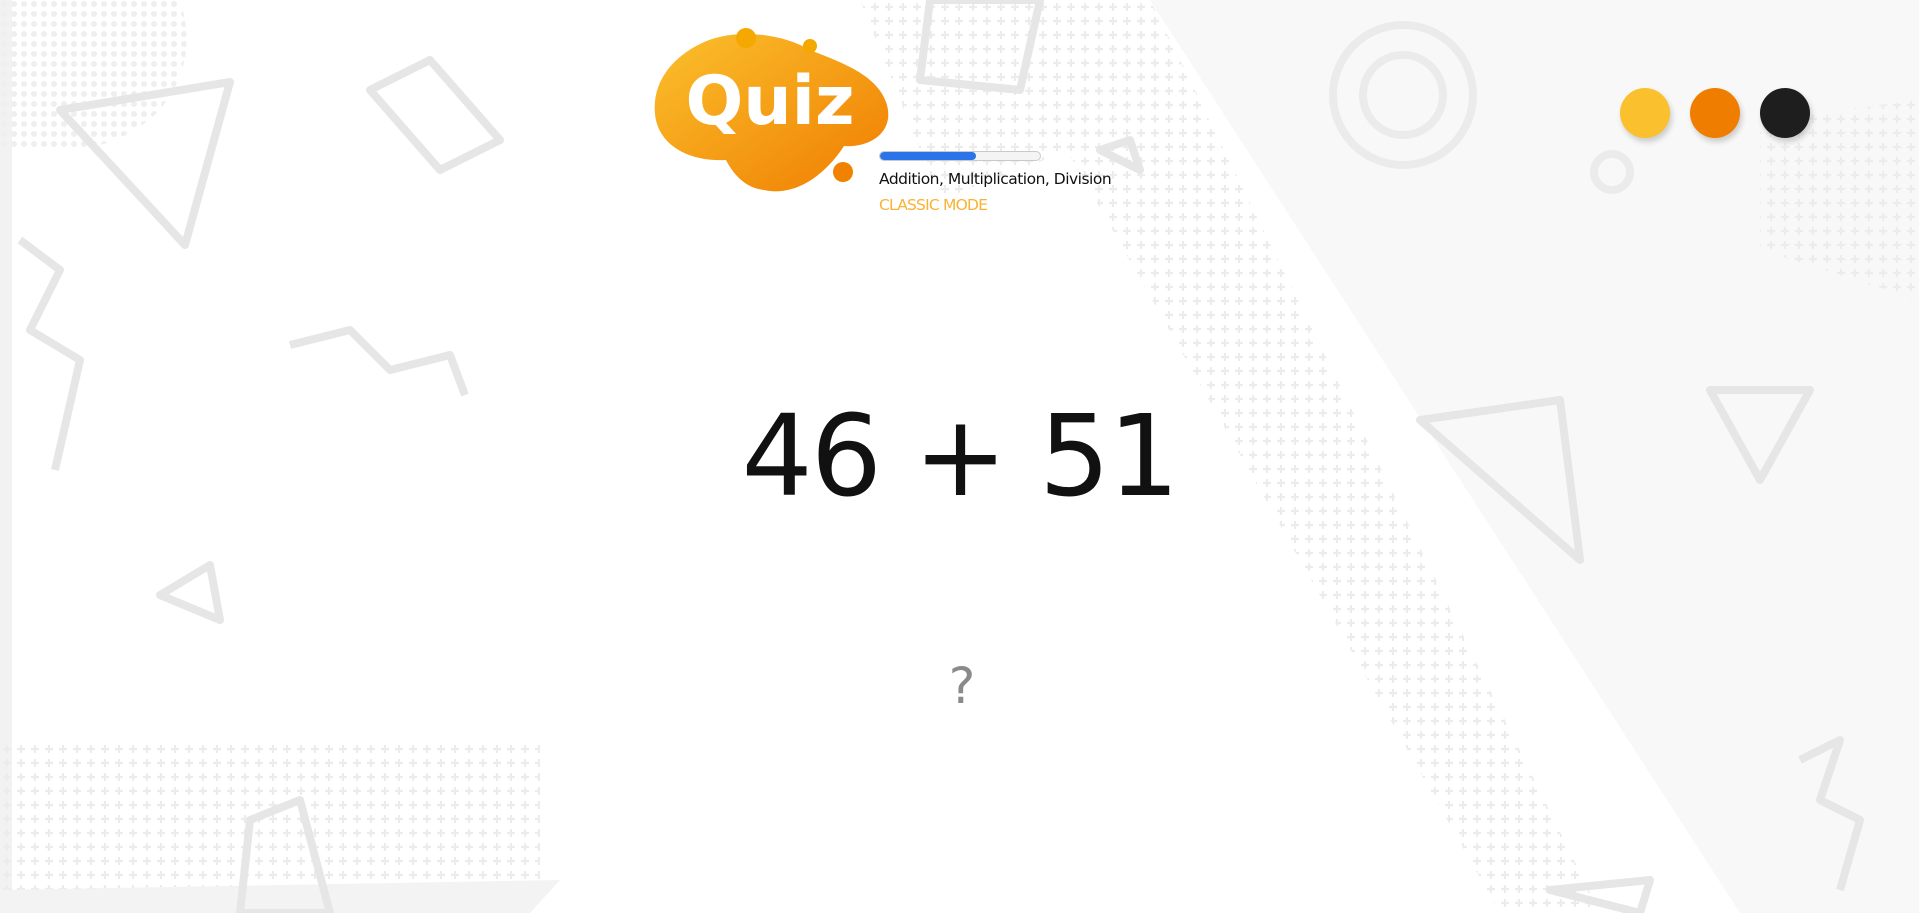  Describe the element at coordinates (769, 101) in the screenshot. I see `logo-text: Quiz` at that location.